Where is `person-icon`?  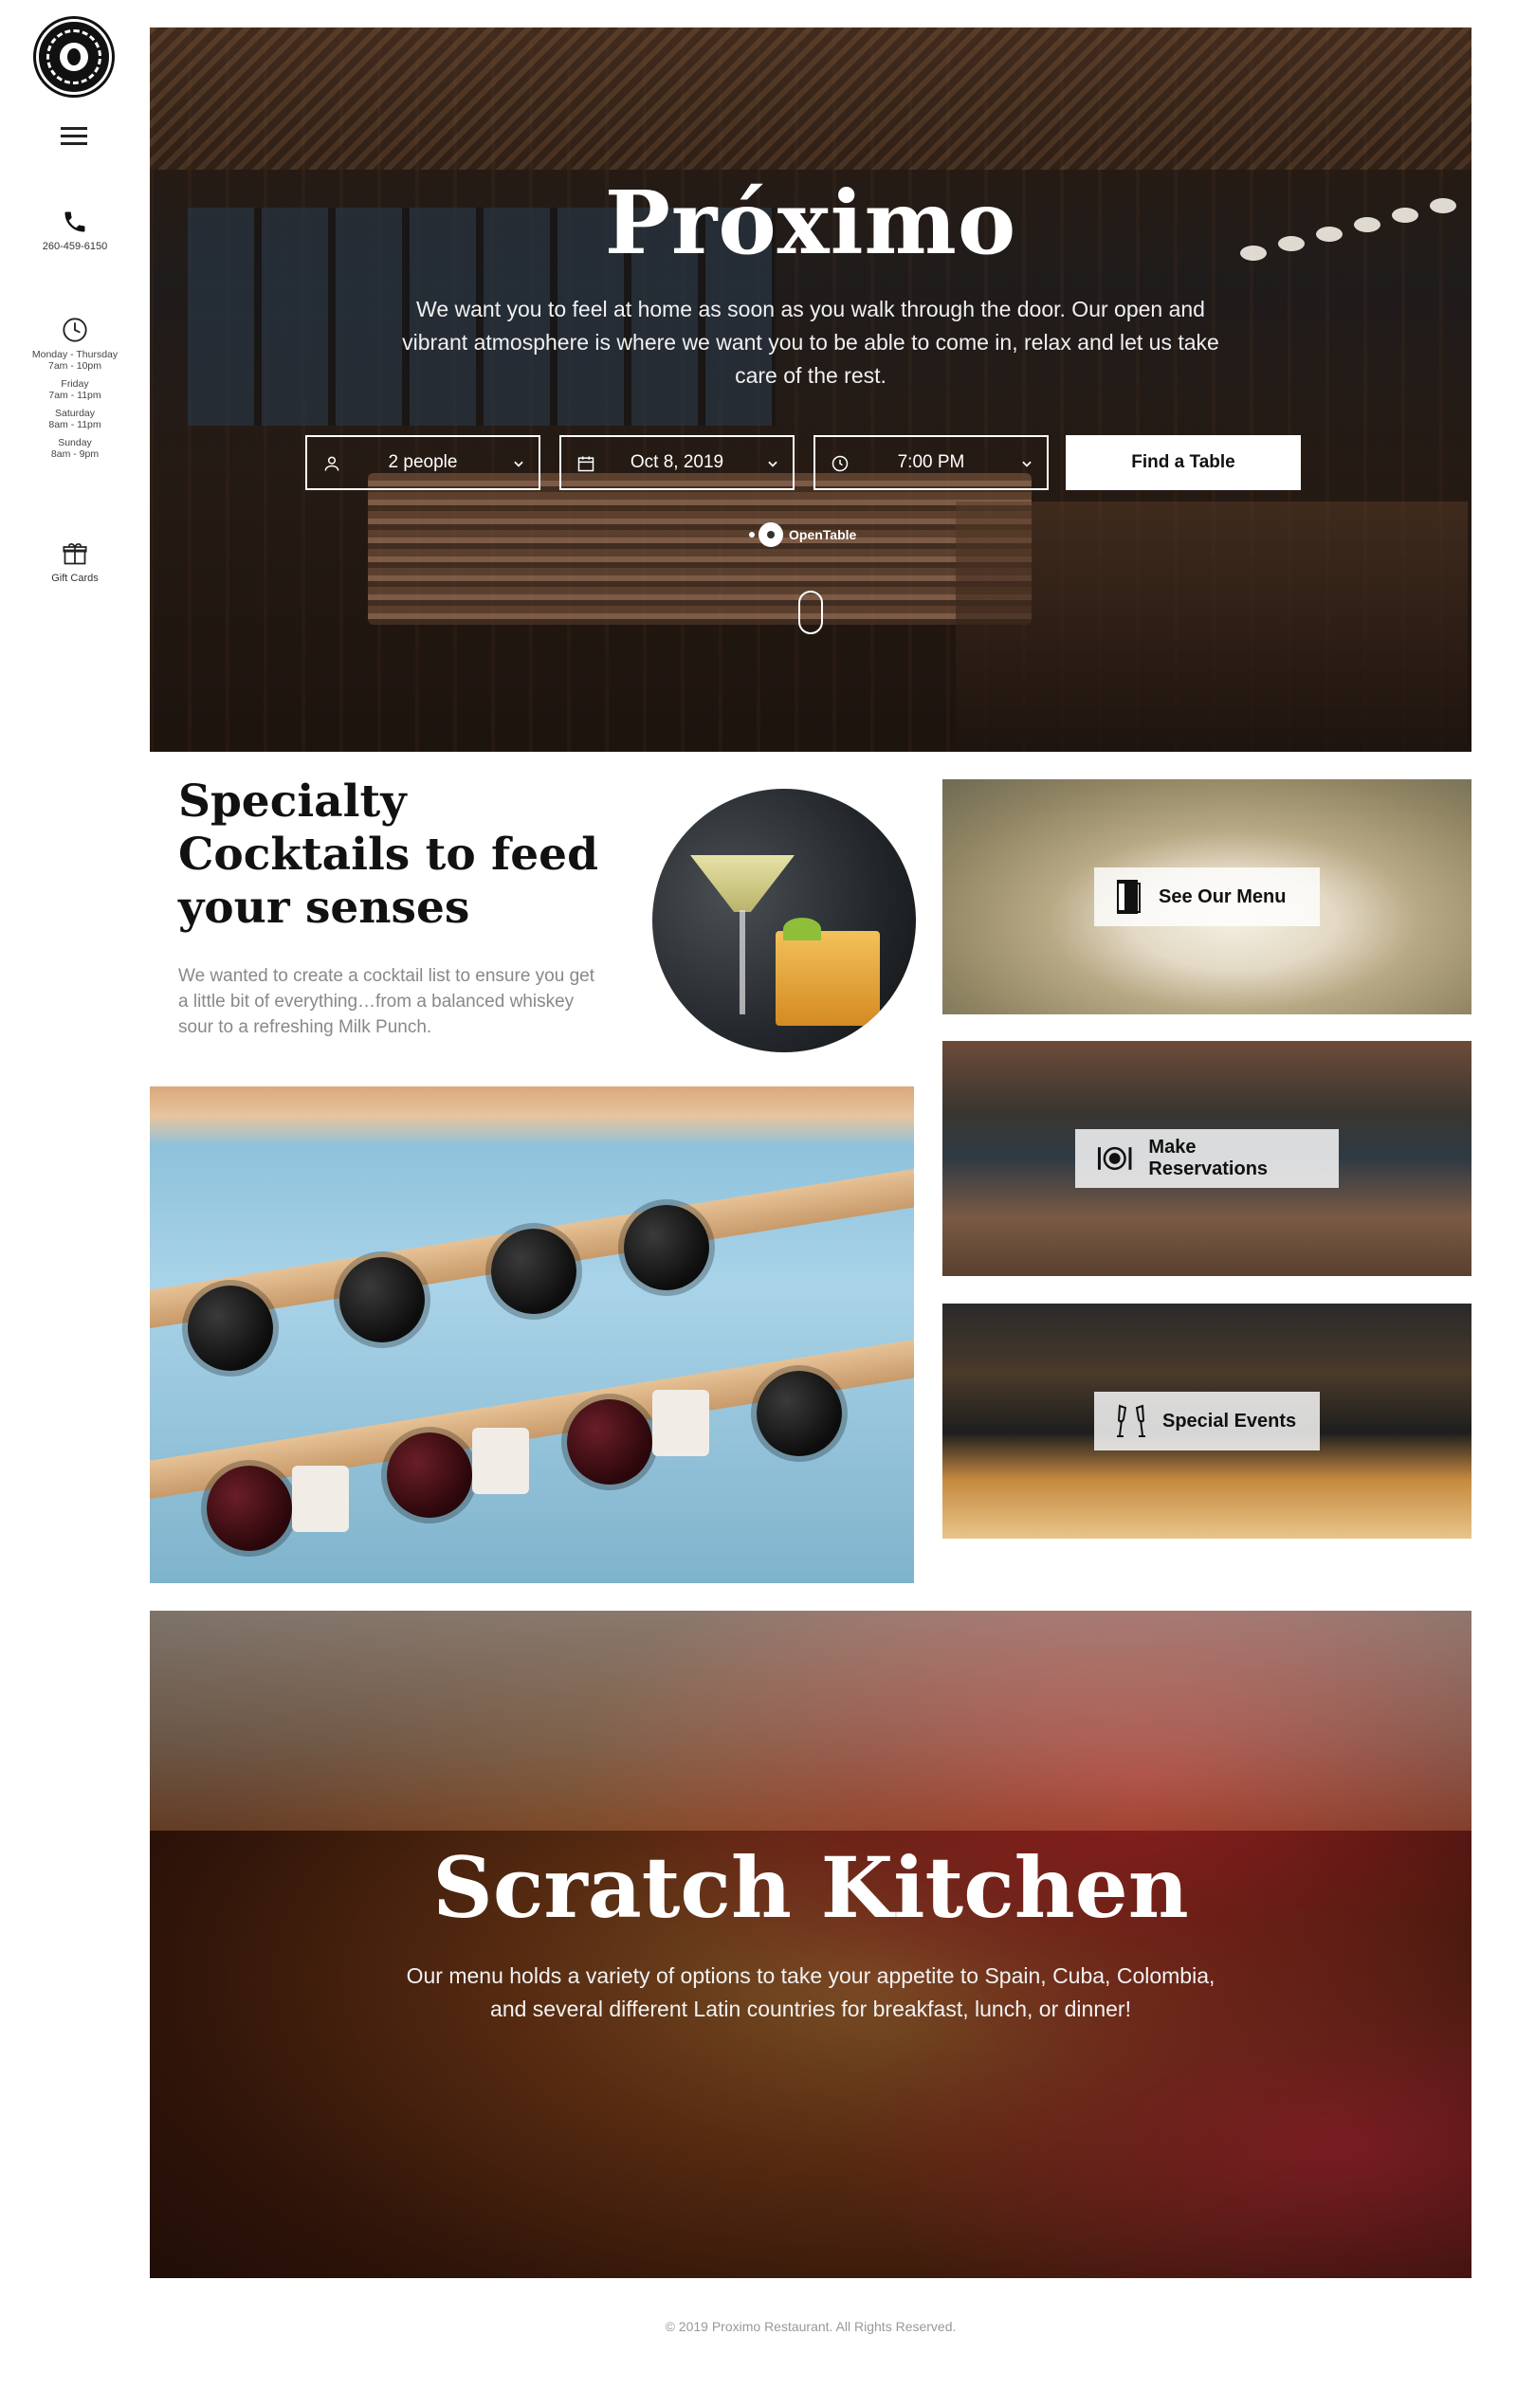
person-icon is located at coordinates (331, 463).